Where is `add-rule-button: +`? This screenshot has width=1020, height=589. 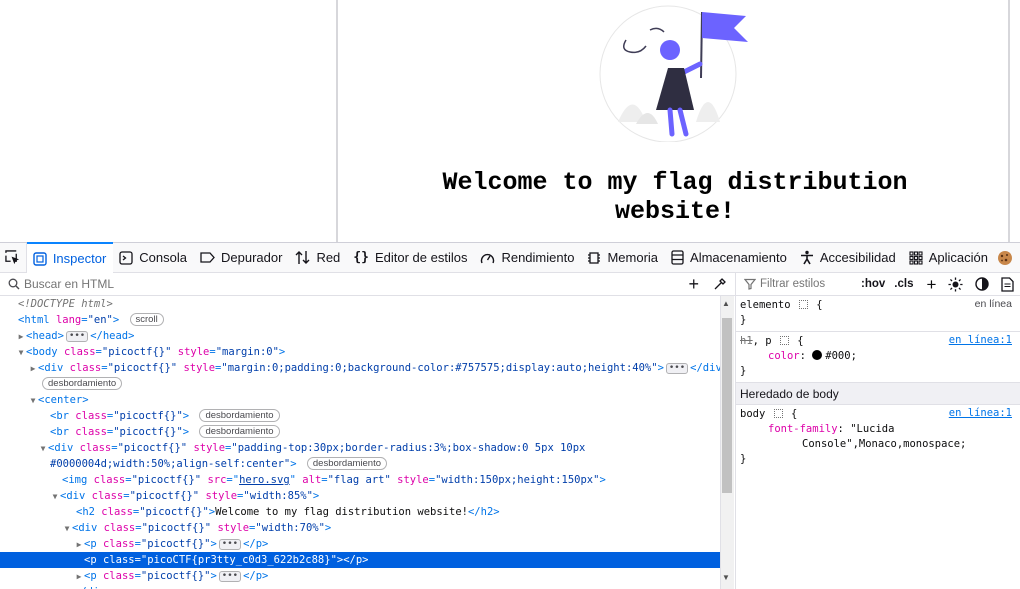 add-rule-button: + is located at coordinates (931, 284).